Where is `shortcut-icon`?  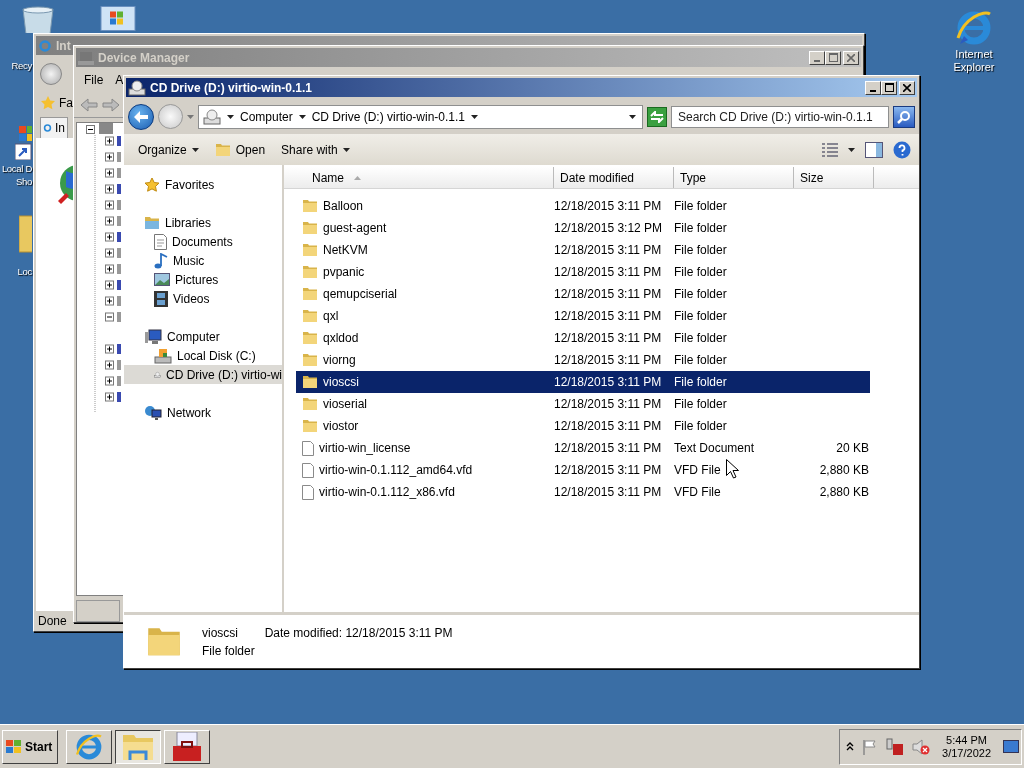
shortcut-icon is located at coordinates (23, 143).